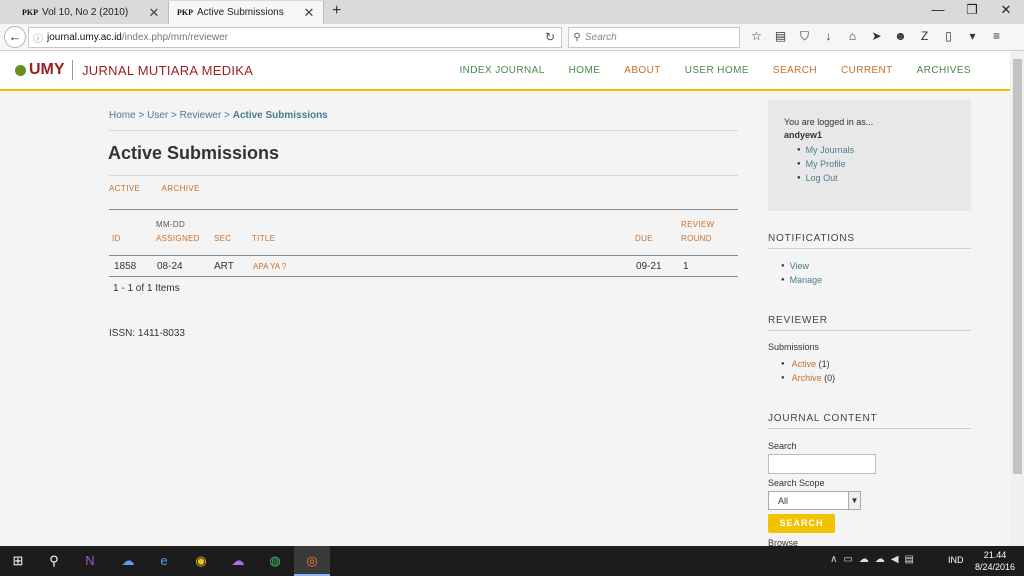 Image resolution: width=1024 pixels, height=576 pixels. I want to click on send-icon: ➤, so click(876, 36).